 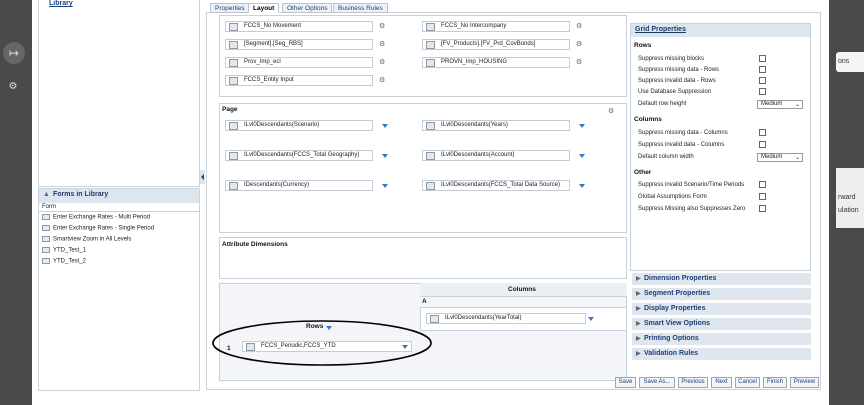 I want to click on forms-library-header: ▲ Forms in Library, so click(x=119, y=196).